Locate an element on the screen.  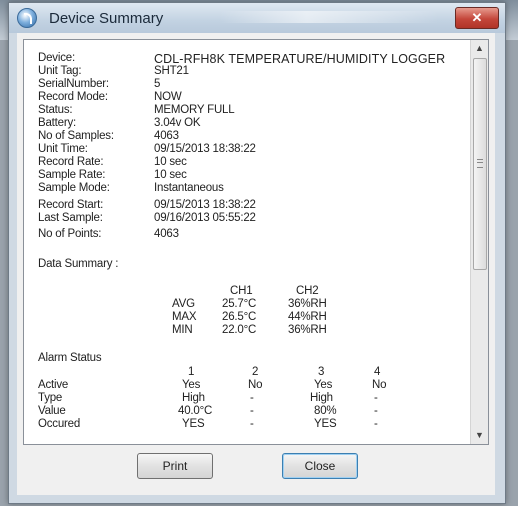
field-label: Record Start: is located at coordinates (71, 205).